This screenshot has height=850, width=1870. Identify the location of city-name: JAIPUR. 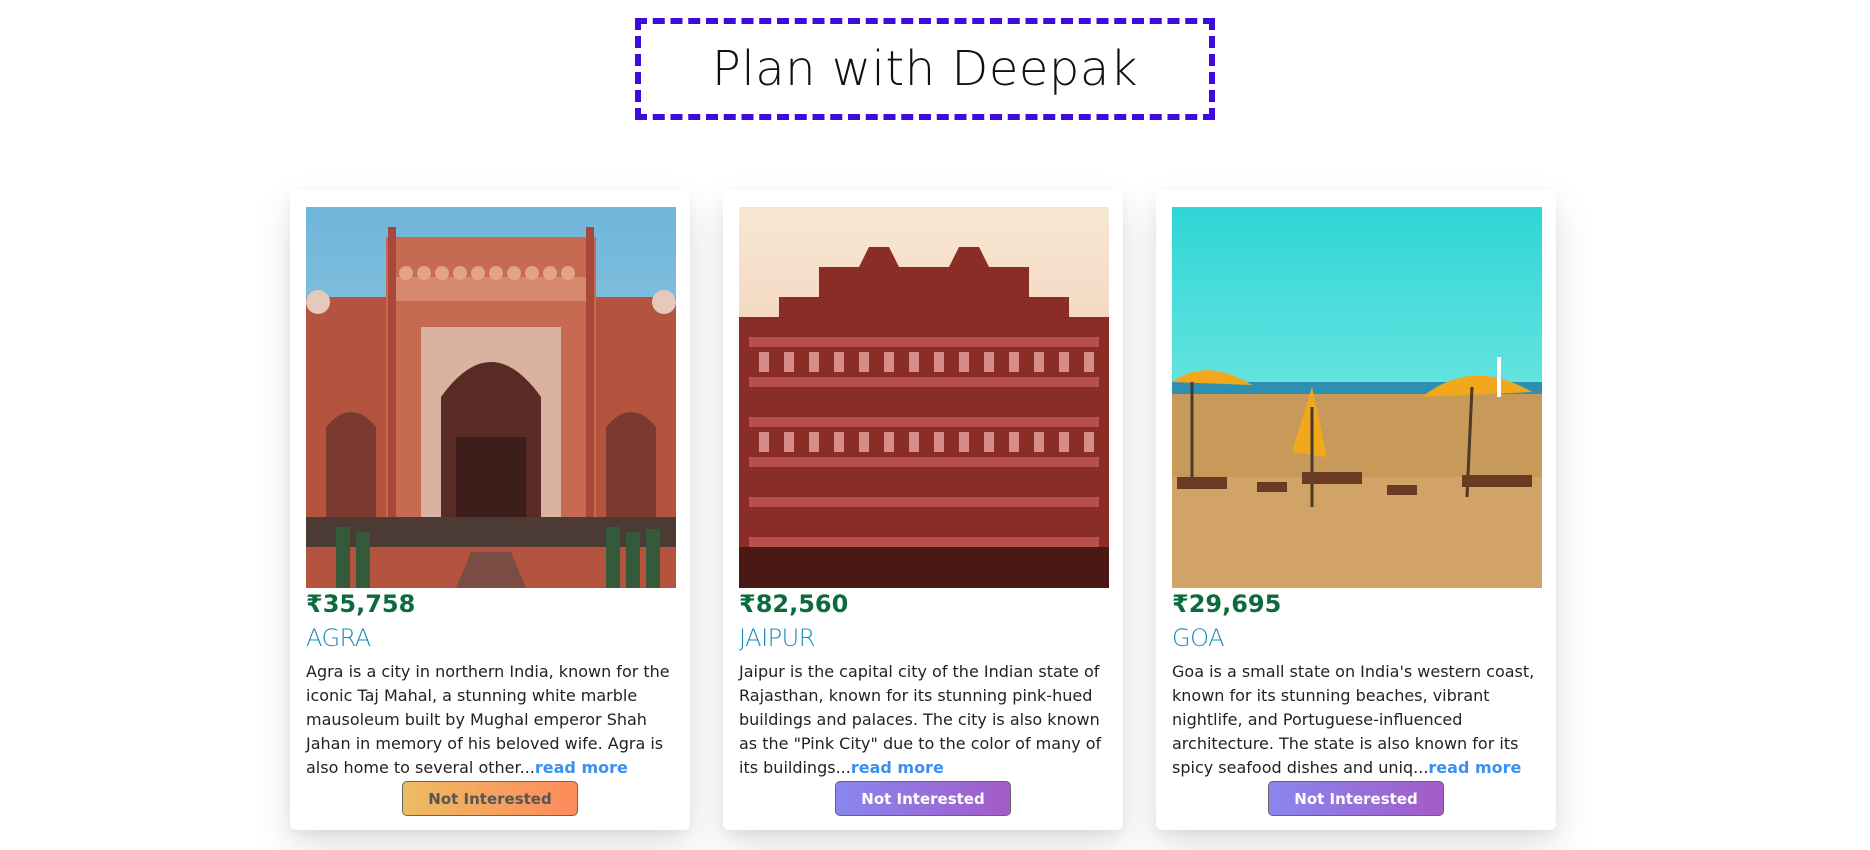
(777, 638).